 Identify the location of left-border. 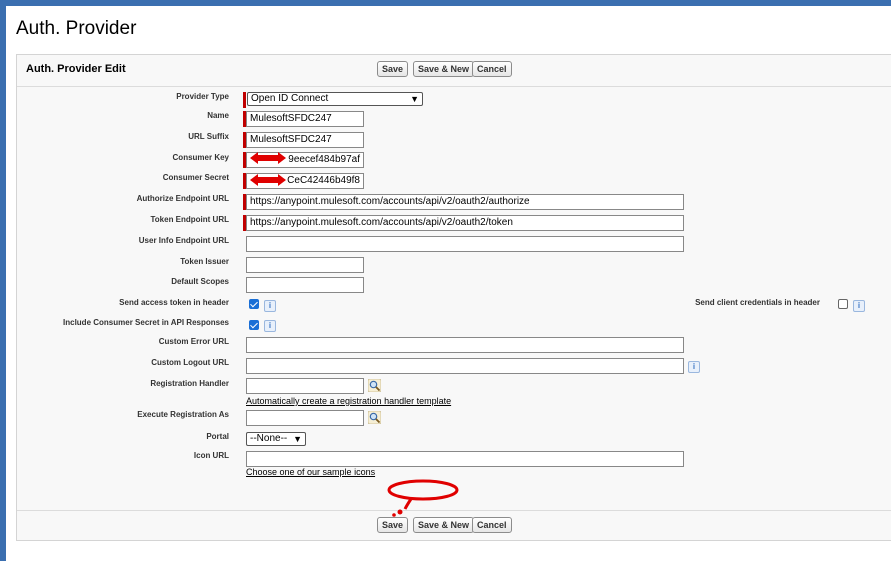
(3, 280).